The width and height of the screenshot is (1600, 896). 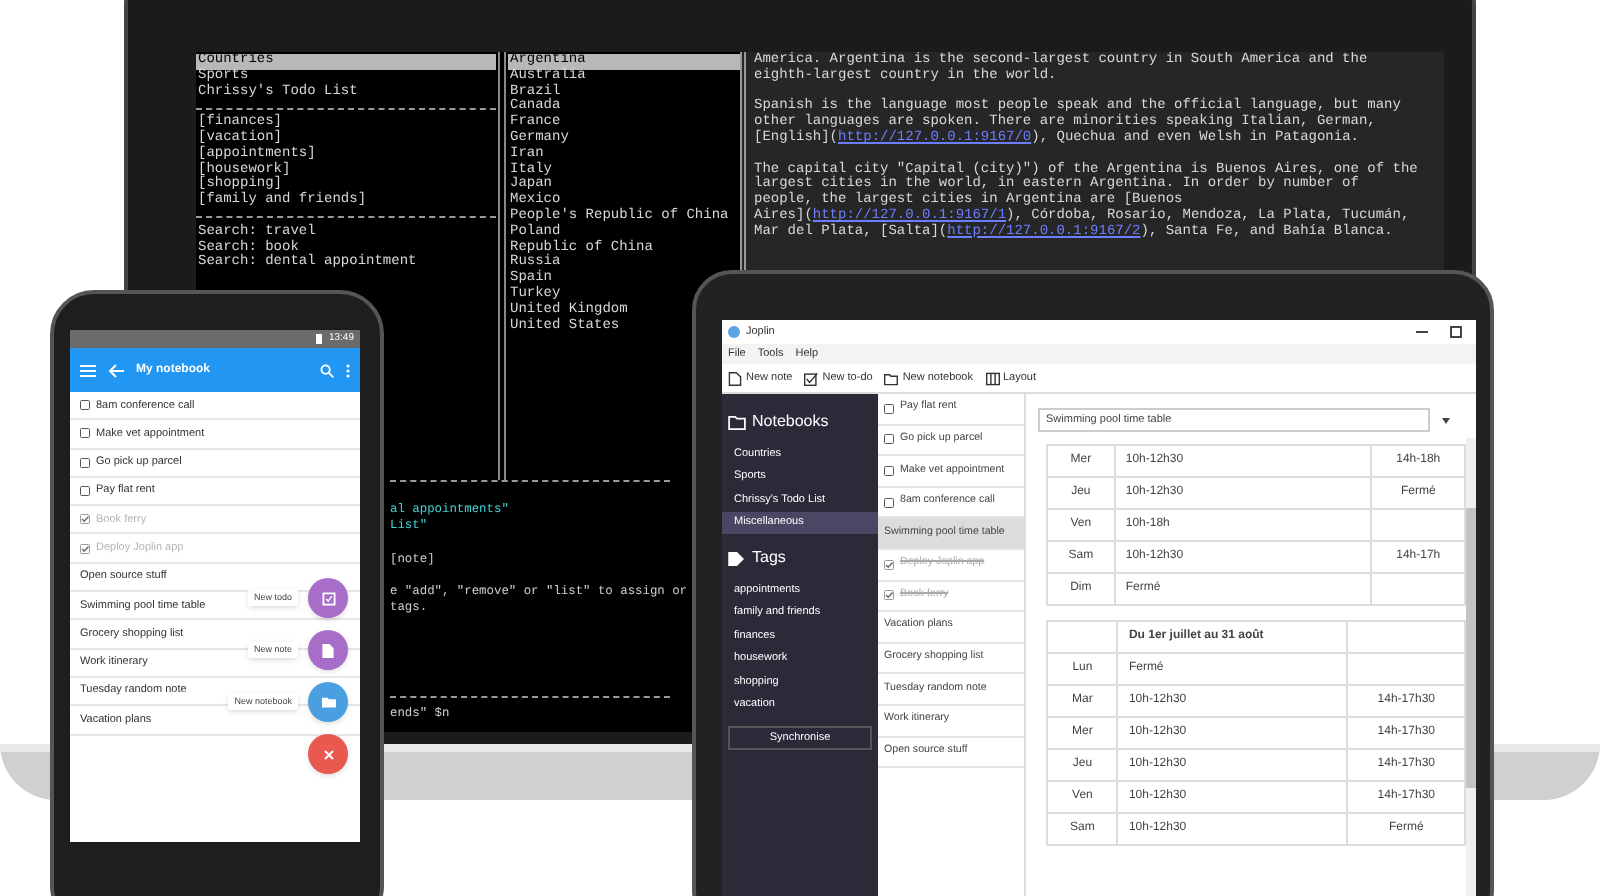 I want to click on search-icon, so click(x=327, y=370).